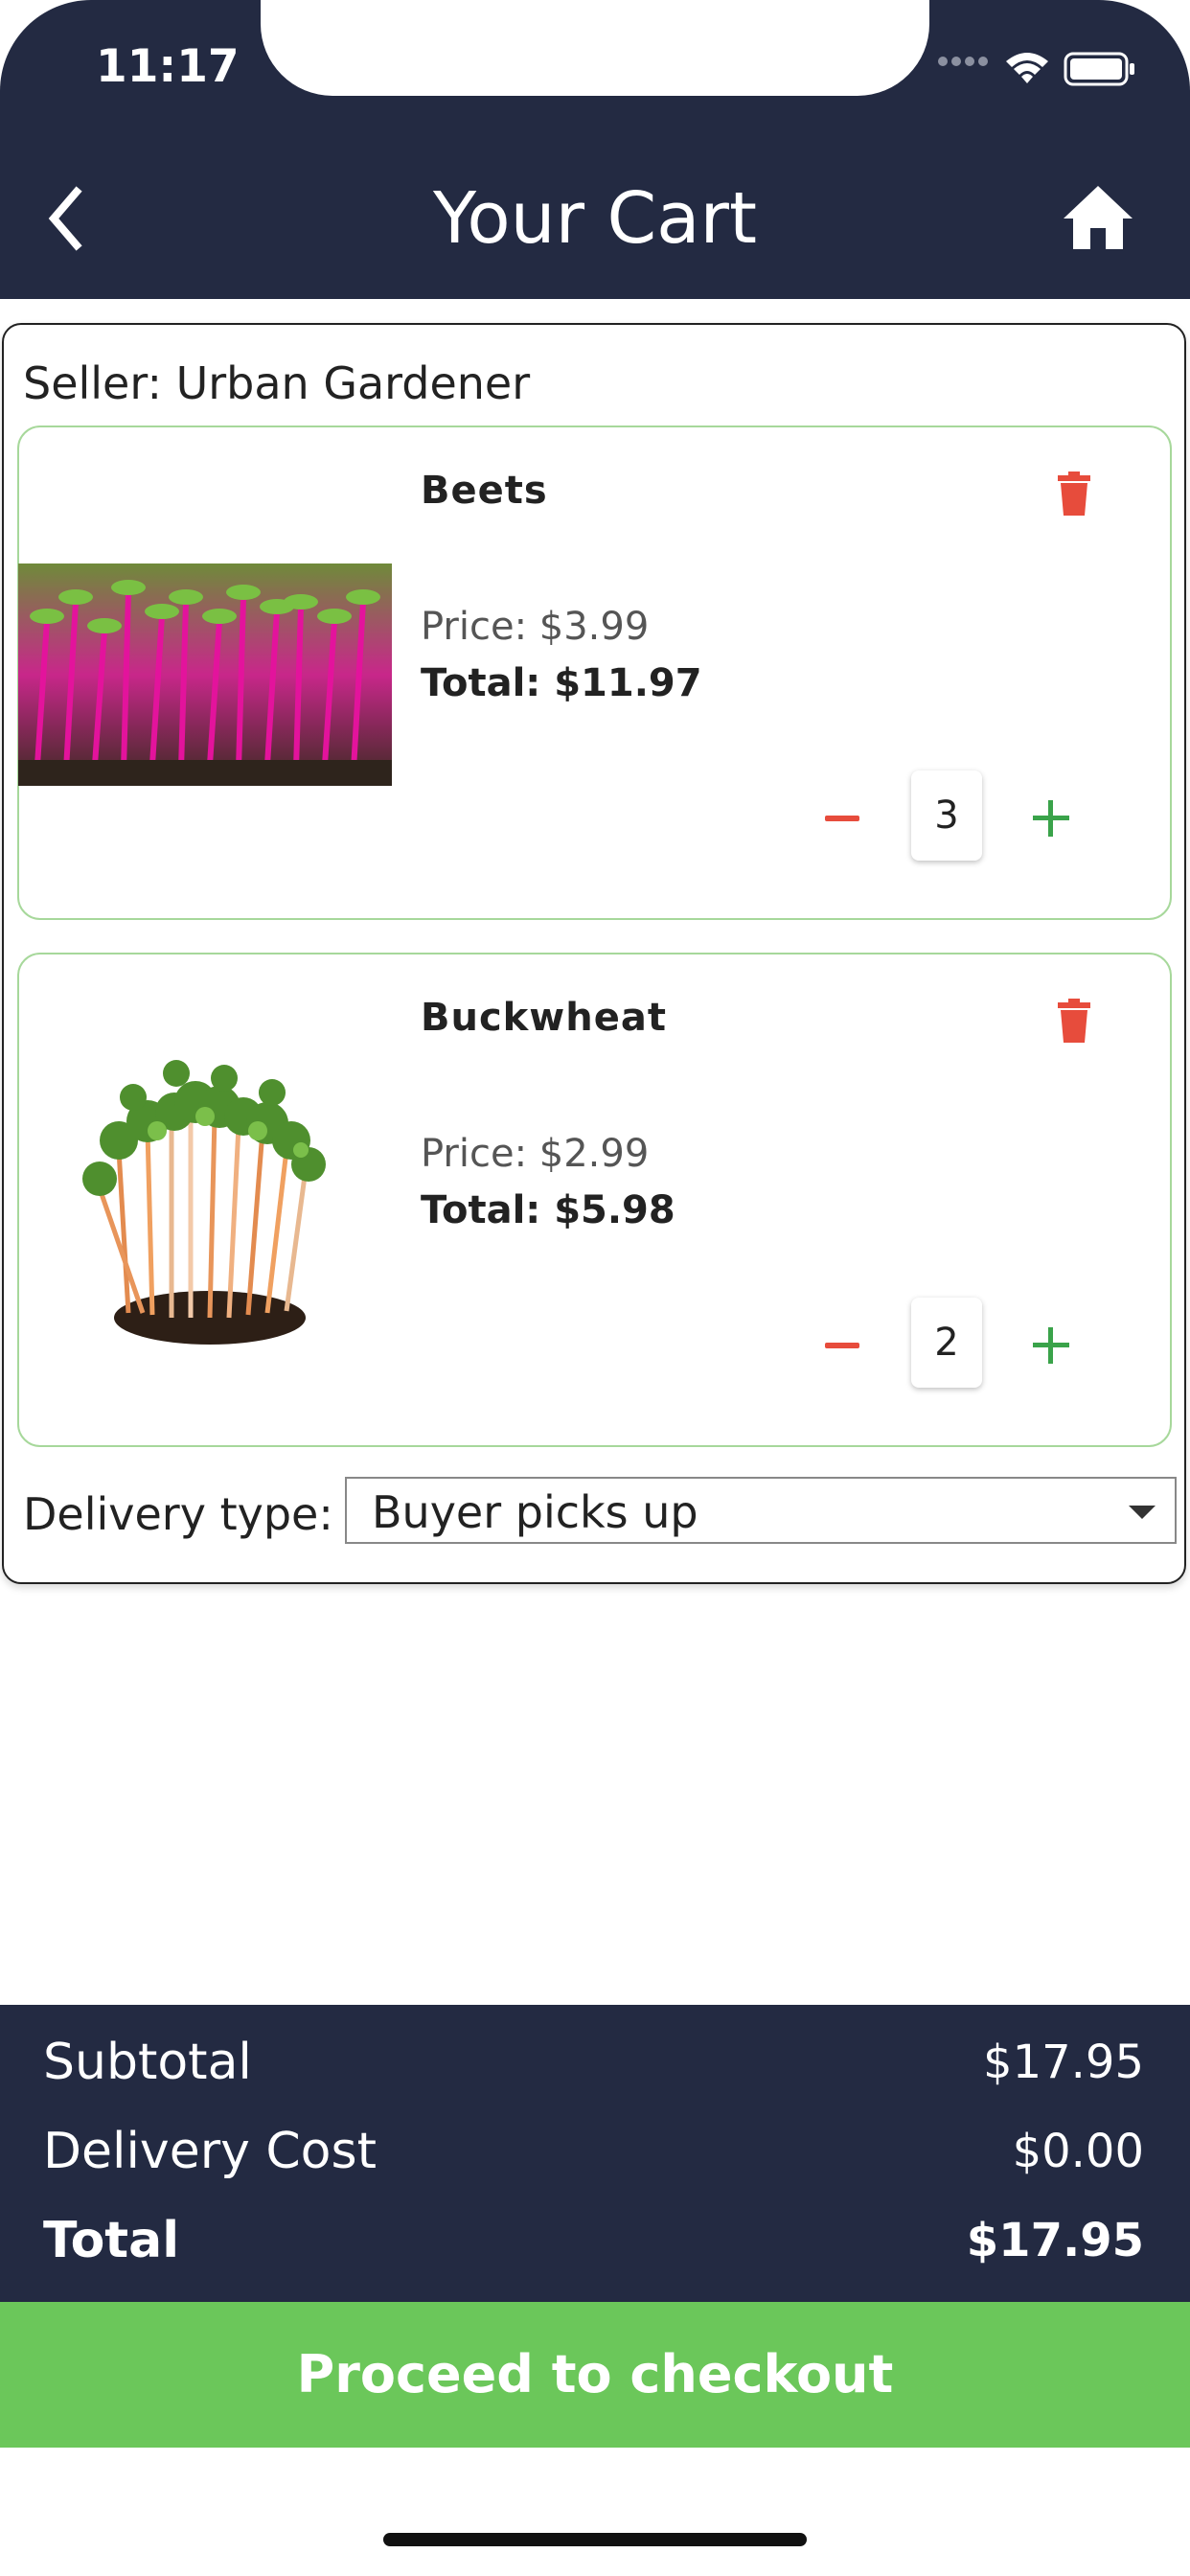 Image resolution: width=1190 pixels, height=2576 pixels. I want to click on delivery-type-label: Delivery type:, so click(178, 1514).